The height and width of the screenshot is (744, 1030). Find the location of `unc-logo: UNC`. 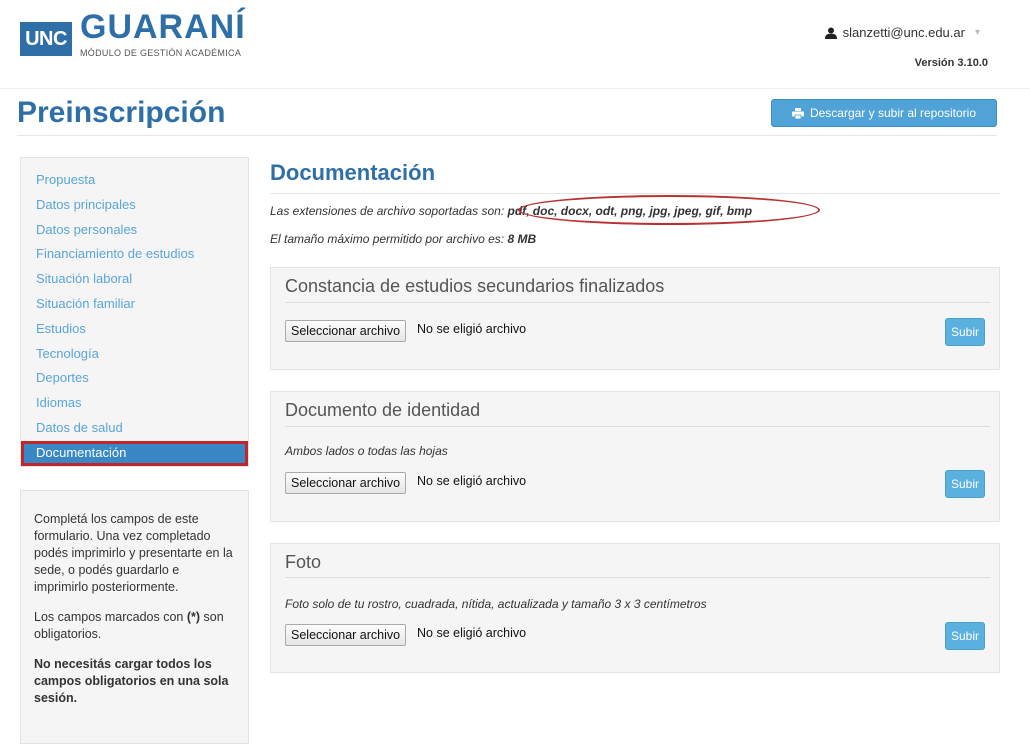

unc-logo: UNC is located at coordinates (46, 39).